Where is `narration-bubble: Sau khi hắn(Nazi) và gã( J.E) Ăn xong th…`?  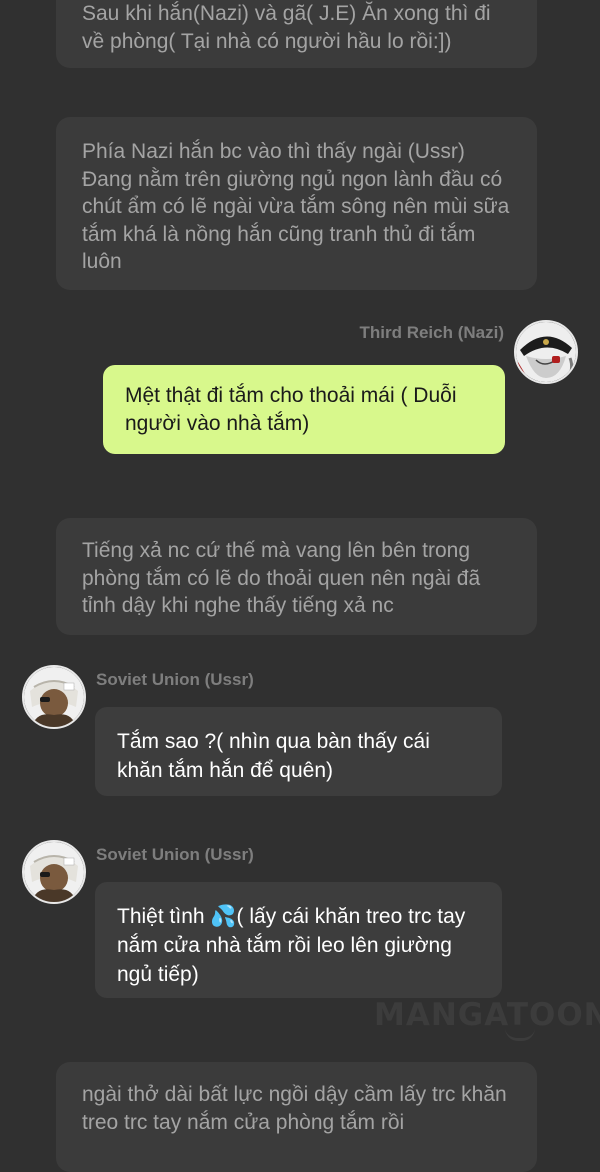
narration-bubble: Sau khi hắn(Nazi) và gã( J.E) Ăn xong th… is located at coordinates (296, 34).